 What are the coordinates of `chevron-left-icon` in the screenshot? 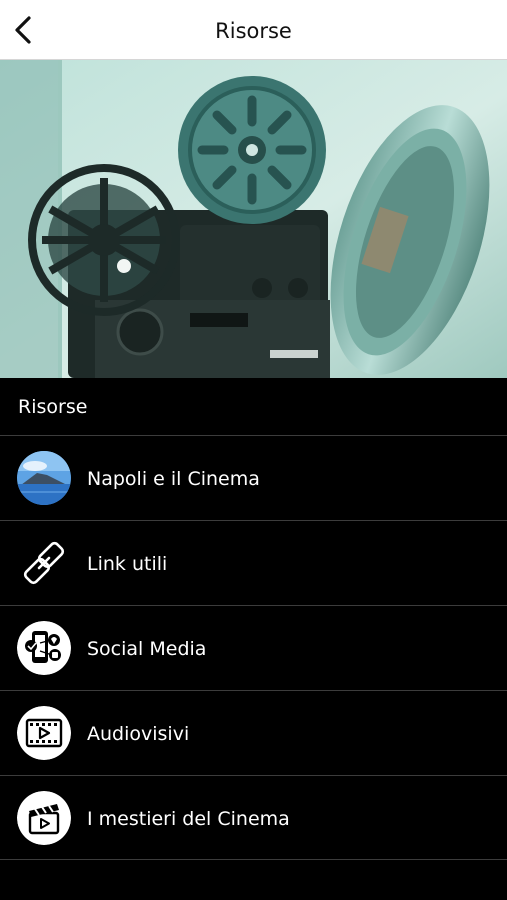 It's located at (23, 30).